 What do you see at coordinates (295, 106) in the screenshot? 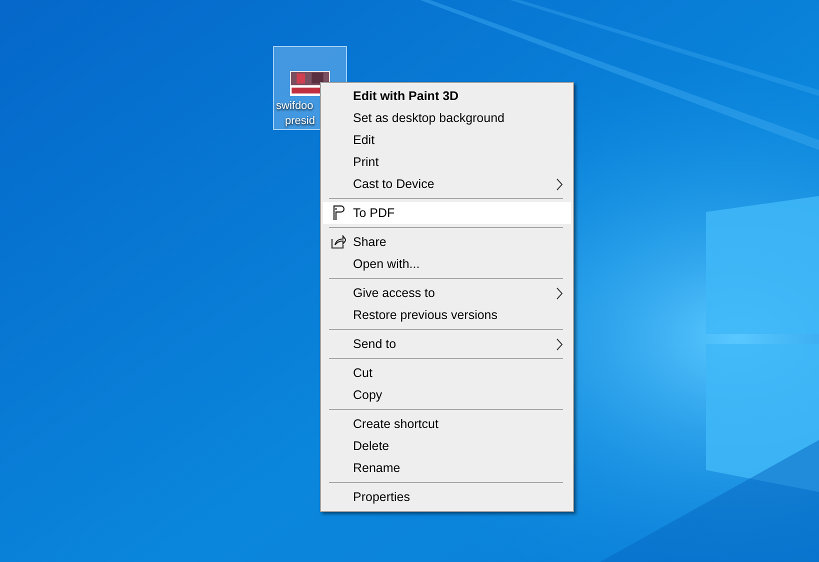
I see `file-name: swifdoo` at bounding box center [295, 106].